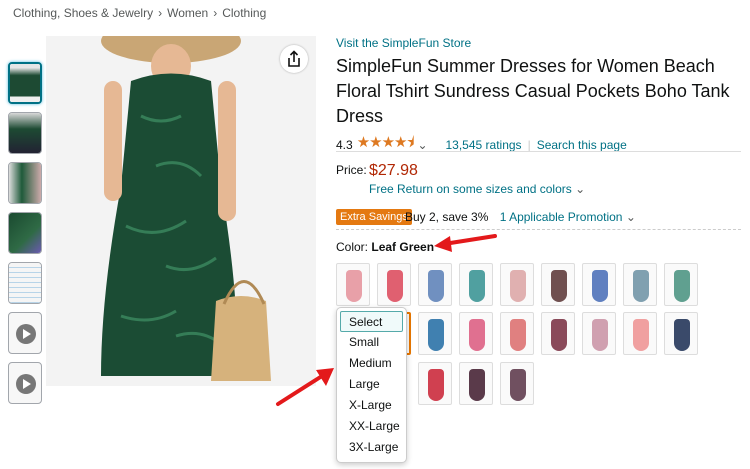 This screenshot has width=750, height=469. Describe the element at coordinates (244, 13) in the screenshot. I see `breadcrumb-item: Clothing` at that location.